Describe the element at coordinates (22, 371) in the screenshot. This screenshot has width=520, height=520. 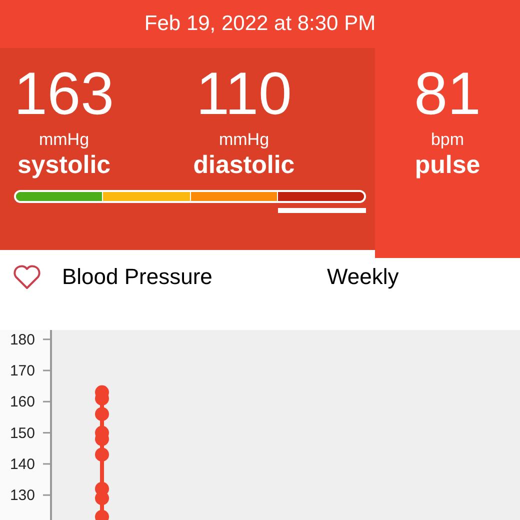
I see `y-tick-label: 170` at that location.